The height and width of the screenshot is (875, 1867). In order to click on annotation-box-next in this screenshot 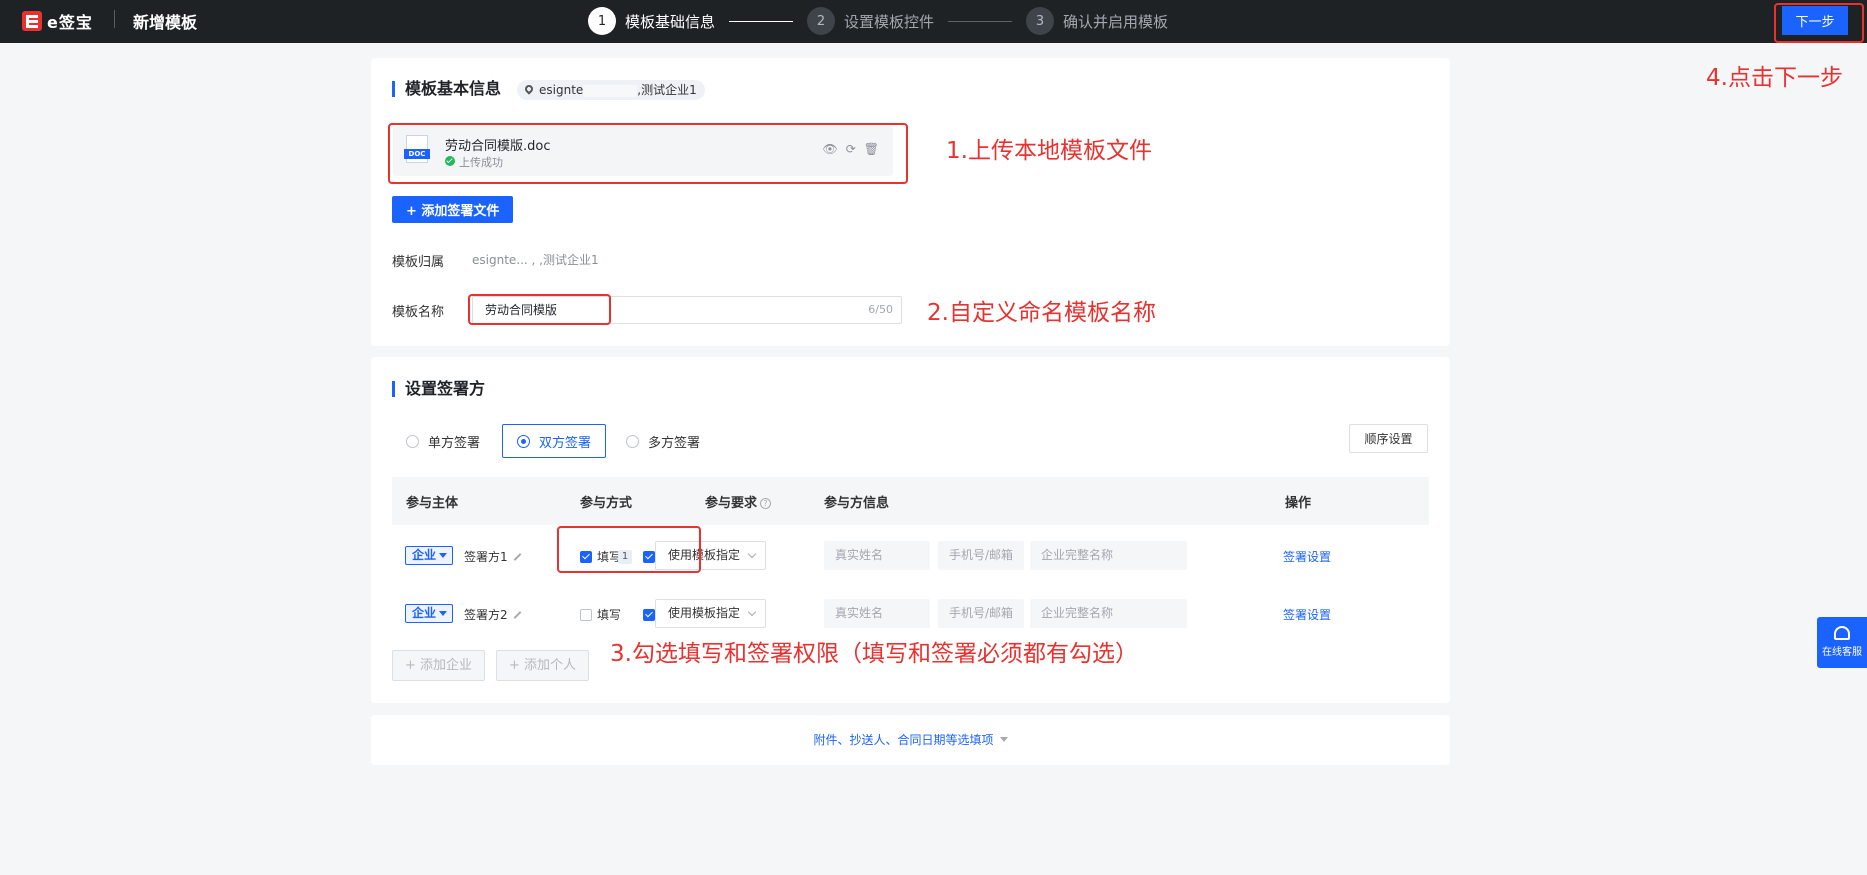, I will do `click(1819, 23)`.